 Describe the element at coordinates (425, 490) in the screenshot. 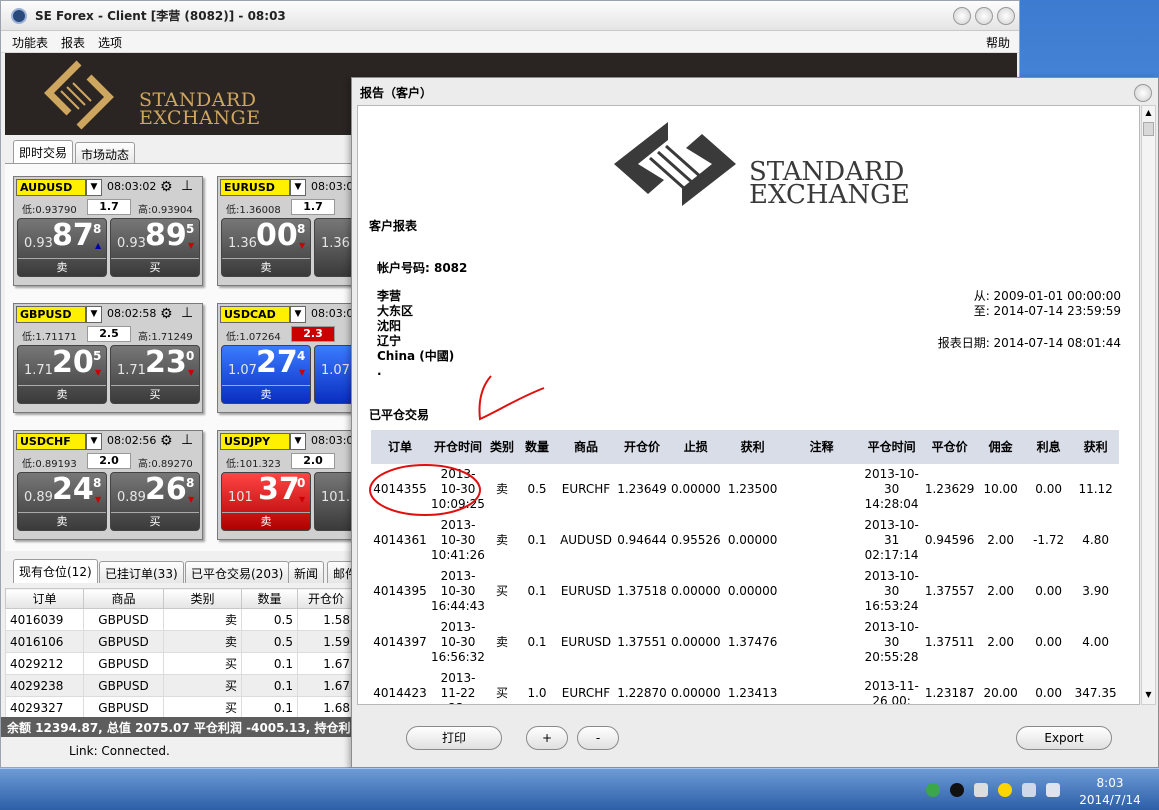

I see `circle-annotation-icon` at that location.